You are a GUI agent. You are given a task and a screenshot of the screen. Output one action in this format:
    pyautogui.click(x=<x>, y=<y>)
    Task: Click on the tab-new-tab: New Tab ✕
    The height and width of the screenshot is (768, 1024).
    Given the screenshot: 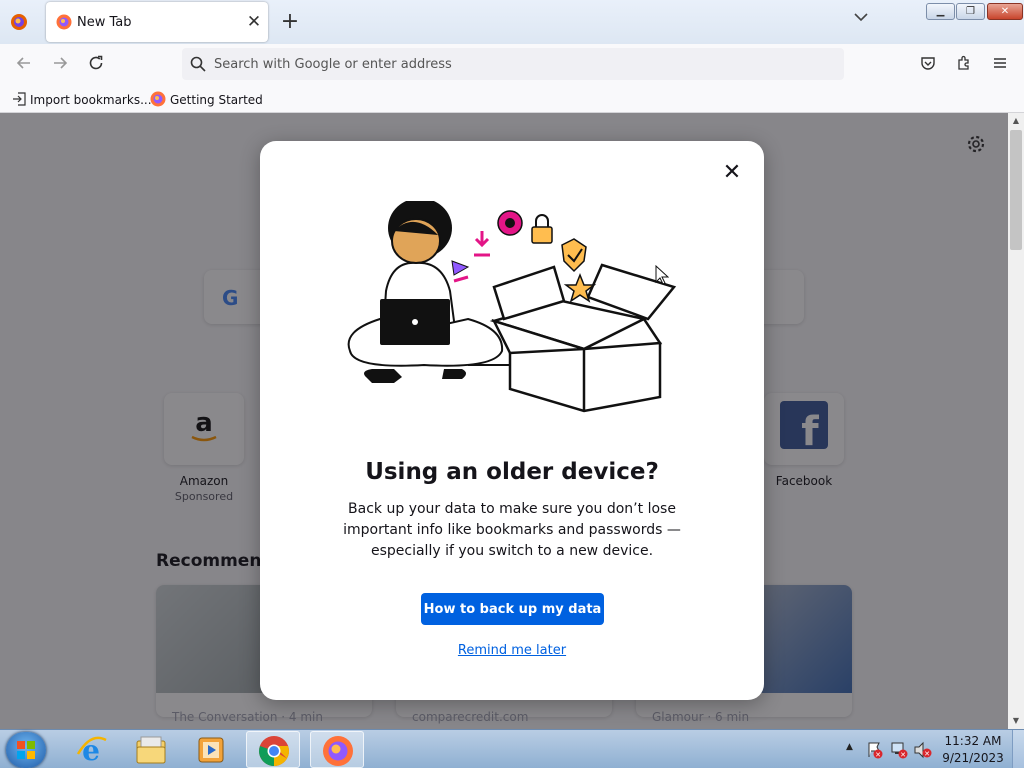 What is the action you would take?
    pyautogui.click(x=157, y=22)
    